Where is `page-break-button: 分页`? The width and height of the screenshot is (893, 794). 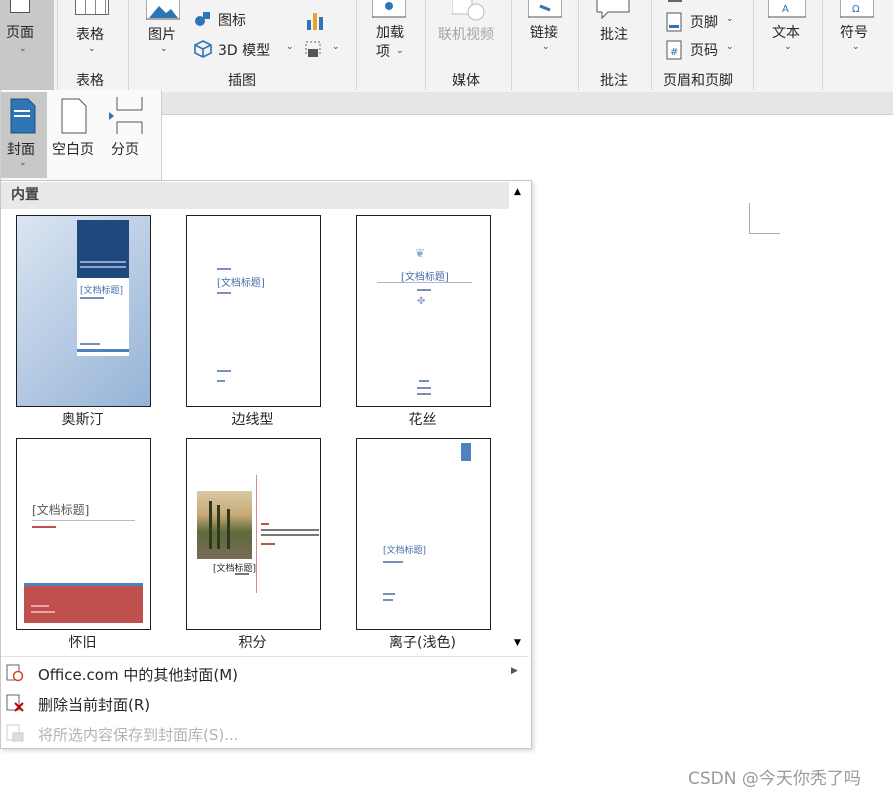 page-break-button: 分页 is located at coordinates (128, 135).